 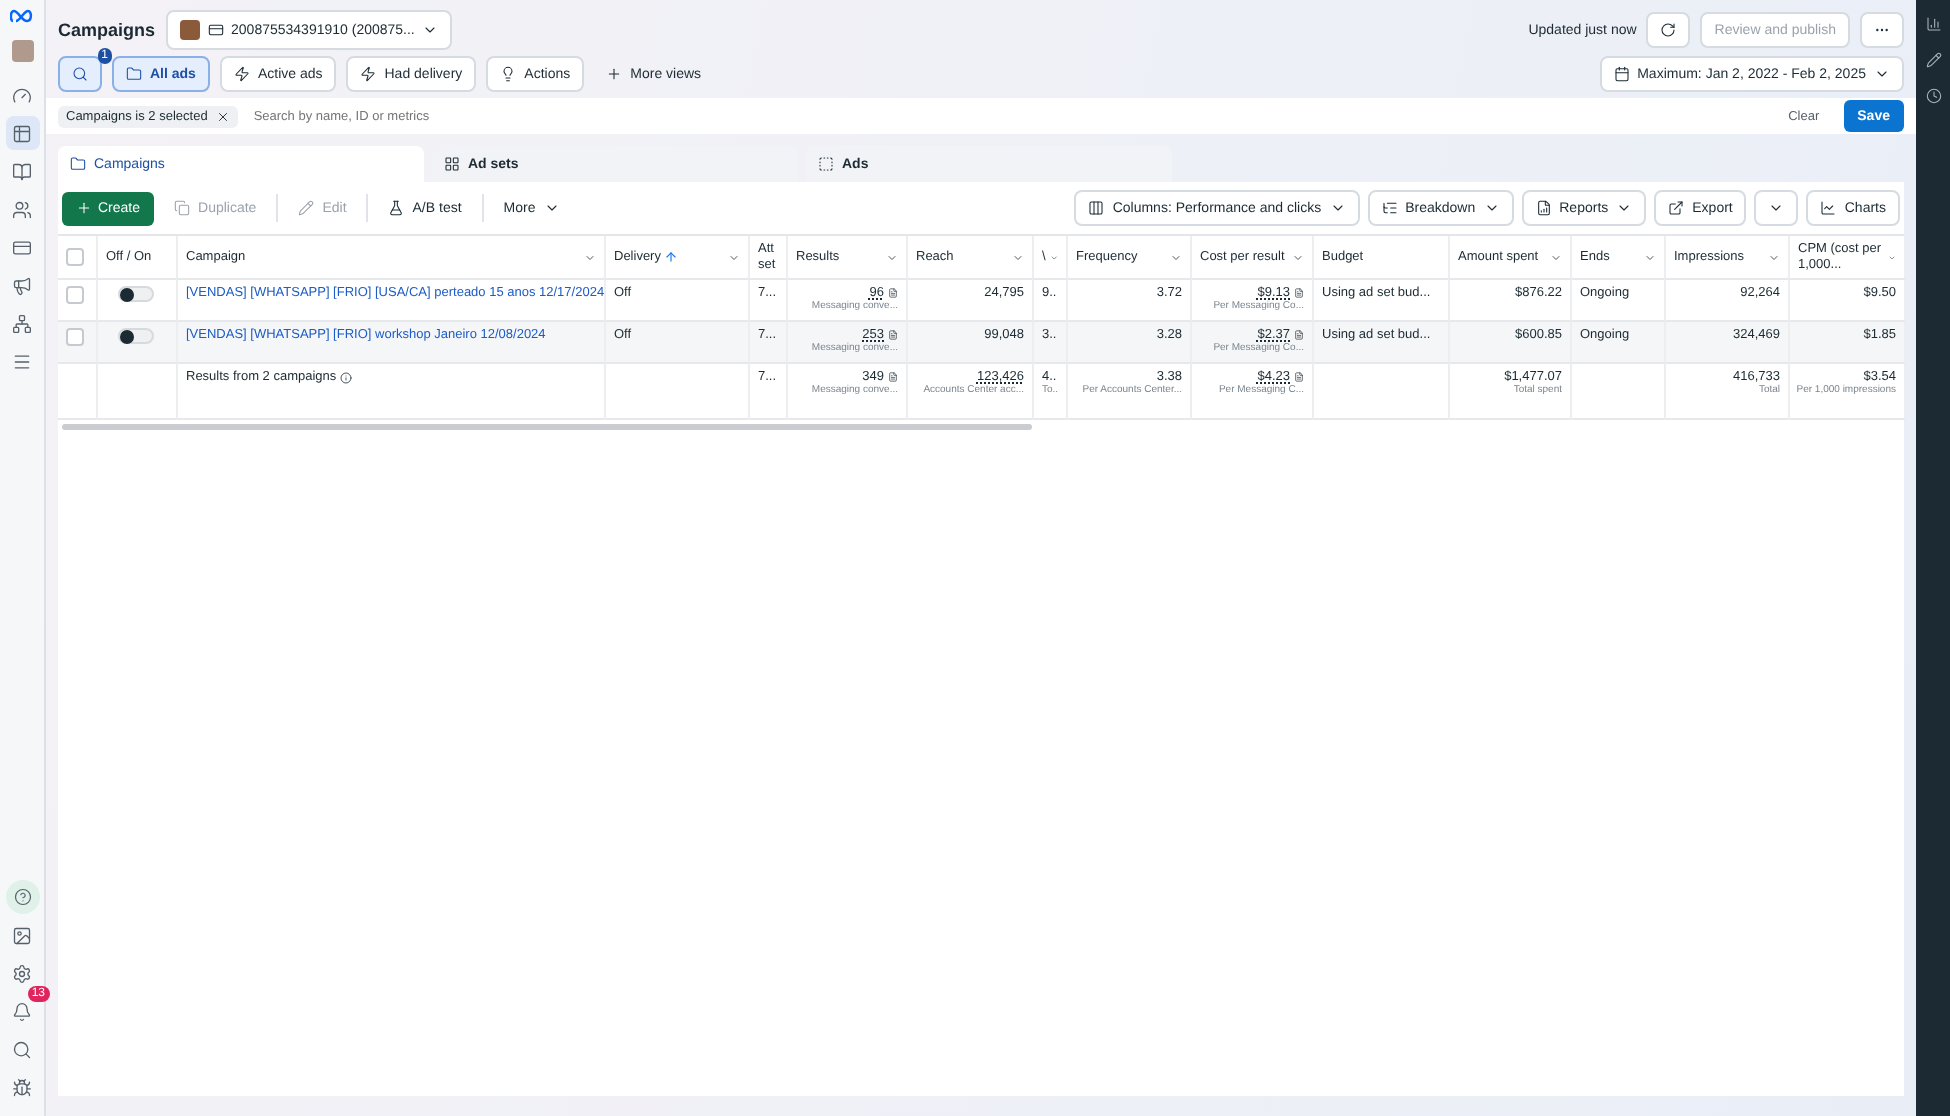 I want to click on grid-icon, so click(x=452, y=164).